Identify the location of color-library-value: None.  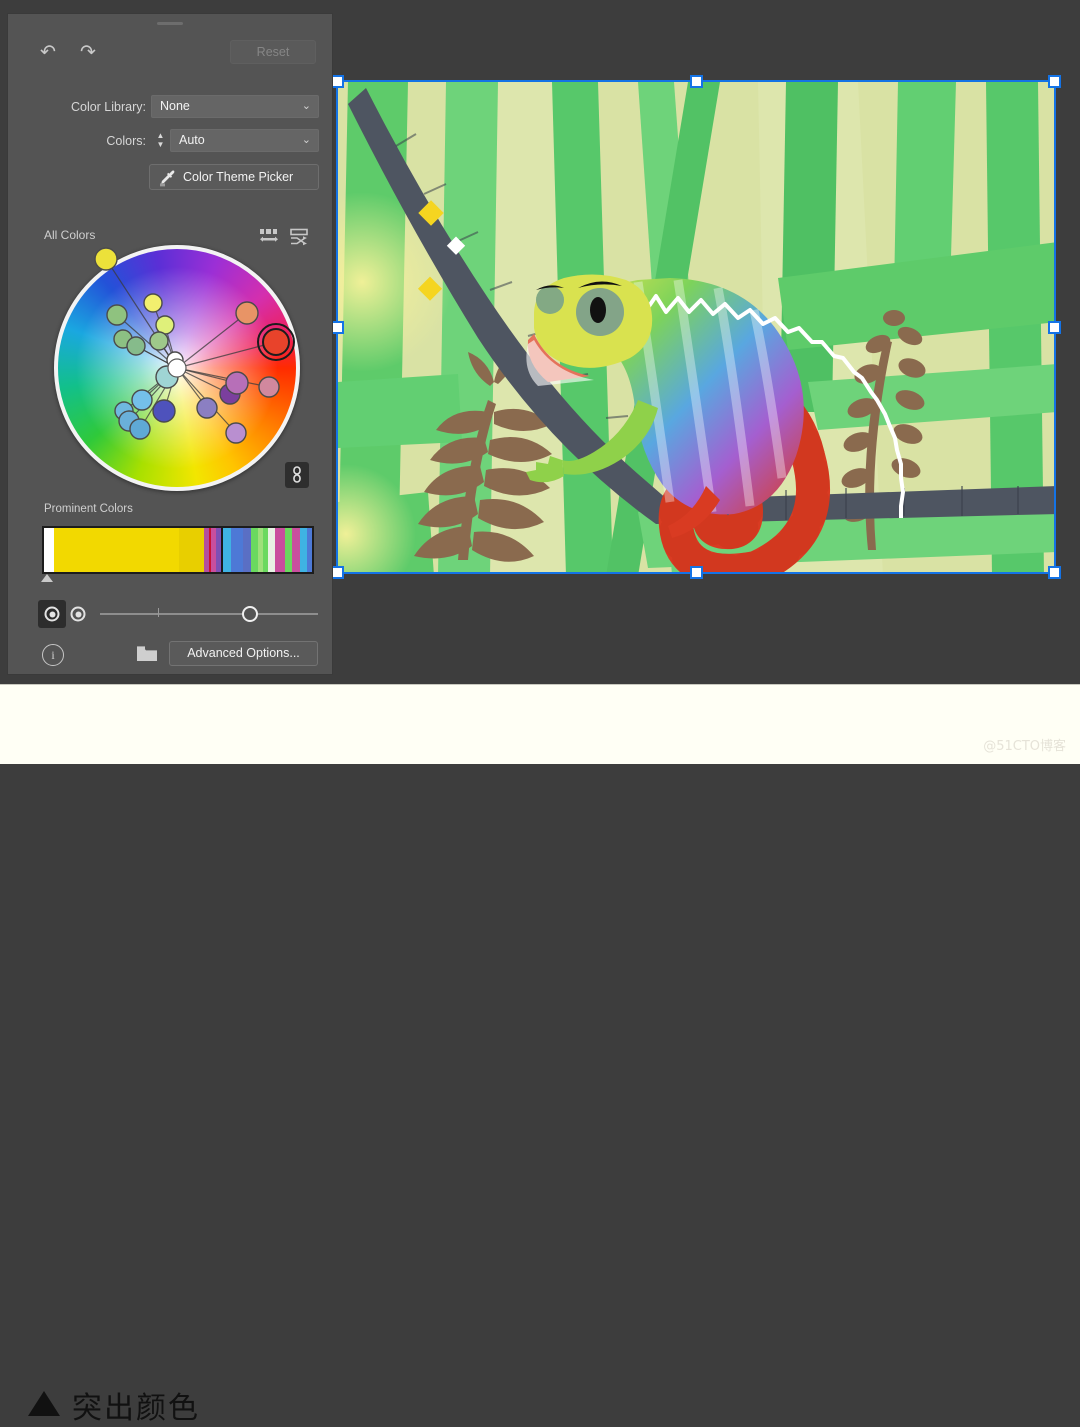
(175, 106).